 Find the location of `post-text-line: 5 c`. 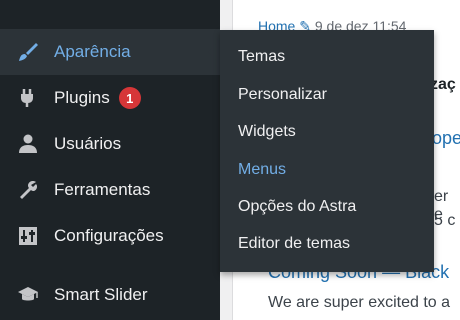

post-text-line: 5 c is located at coordinates (445, 220).